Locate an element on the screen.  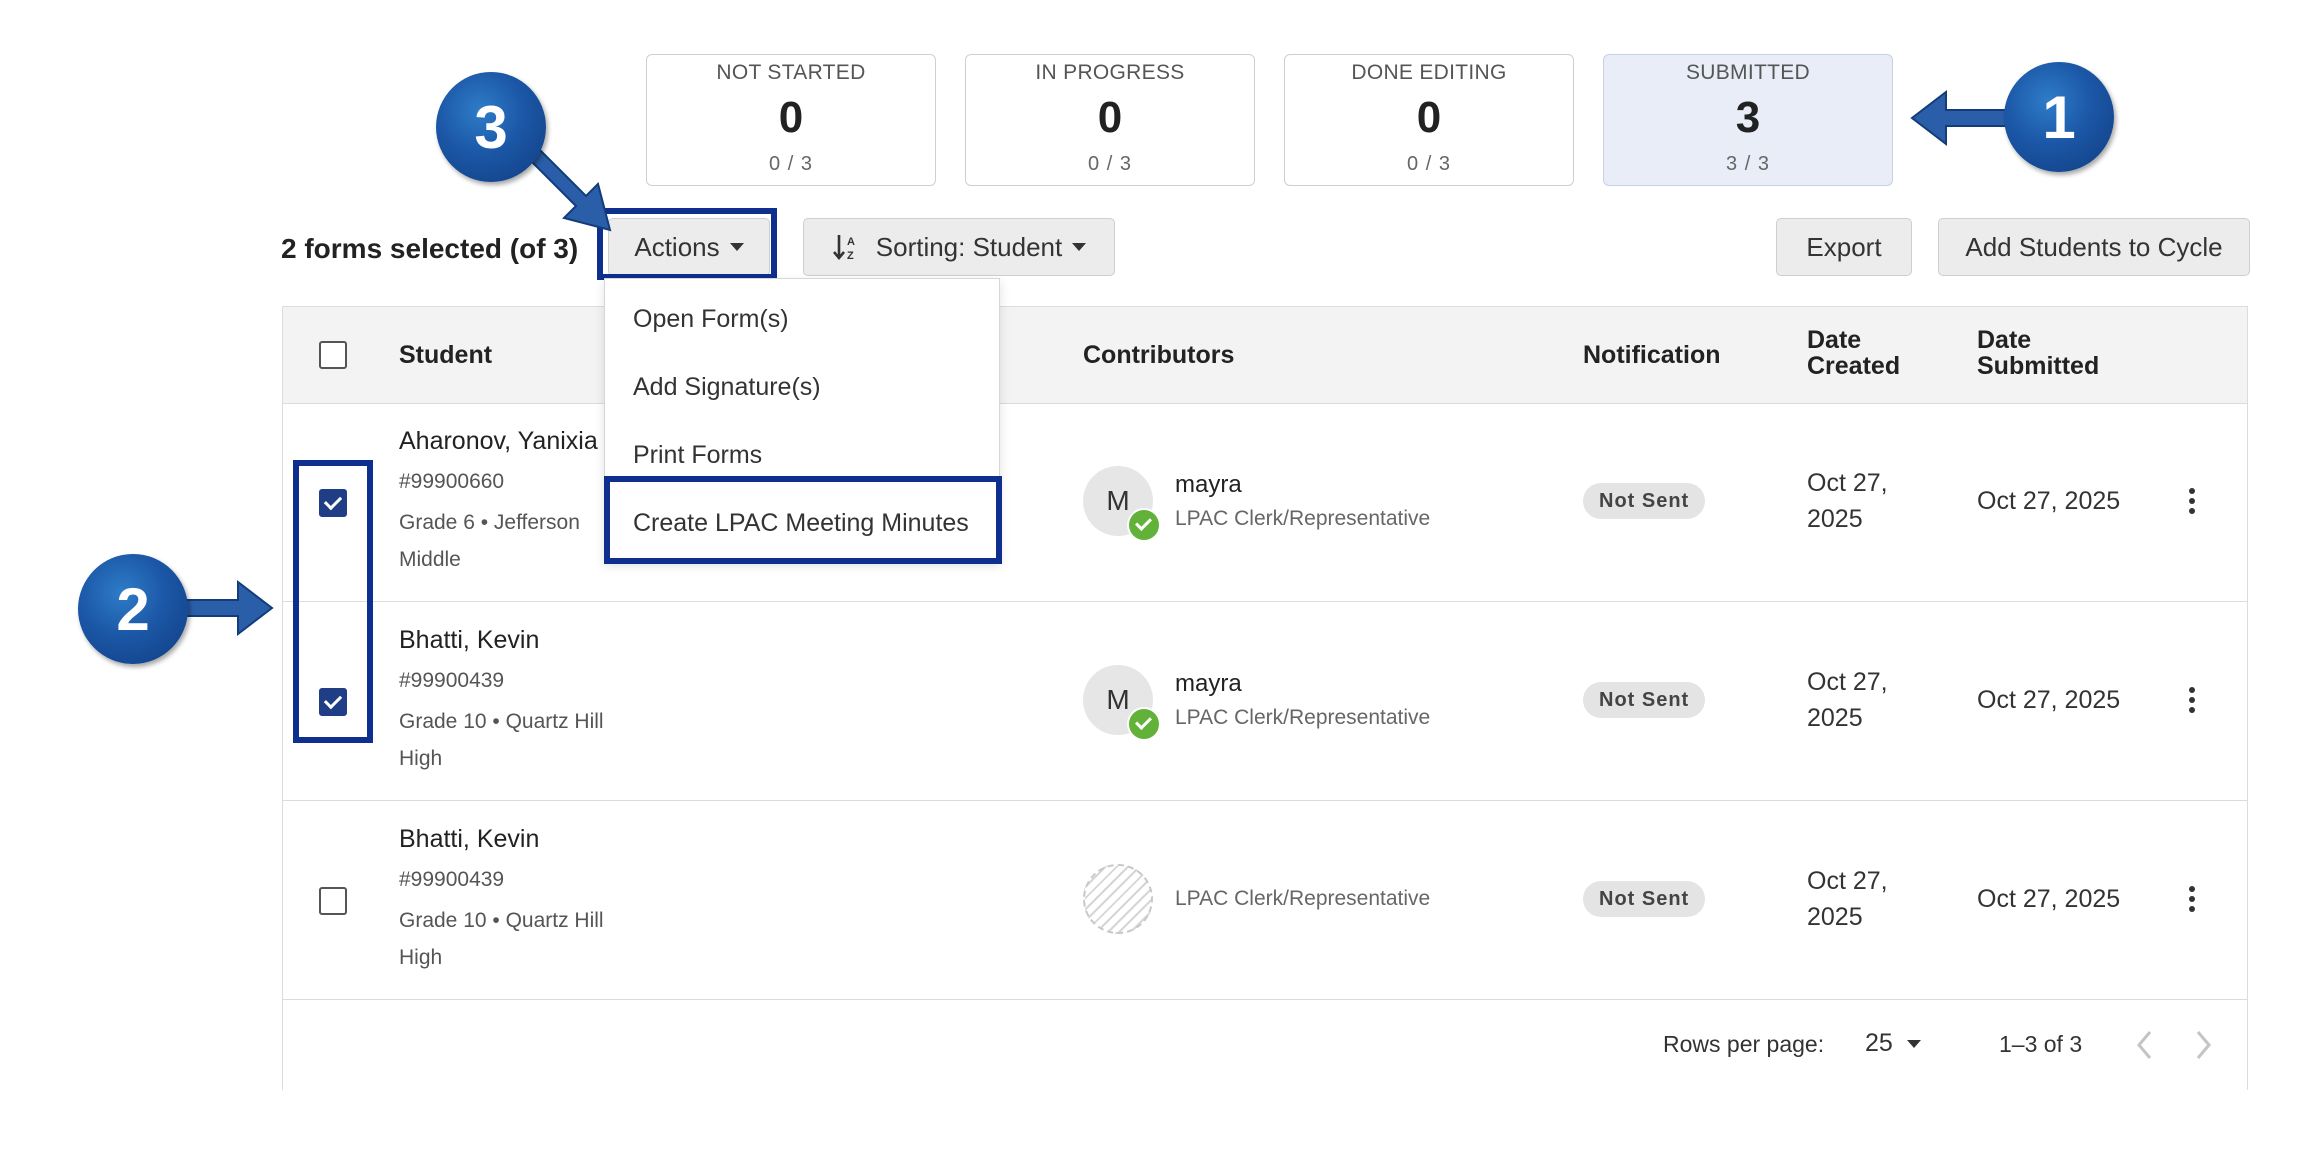
status-card-not-started: NOT STARTED 0 0 / 3 is located at coordinates (791, 120).